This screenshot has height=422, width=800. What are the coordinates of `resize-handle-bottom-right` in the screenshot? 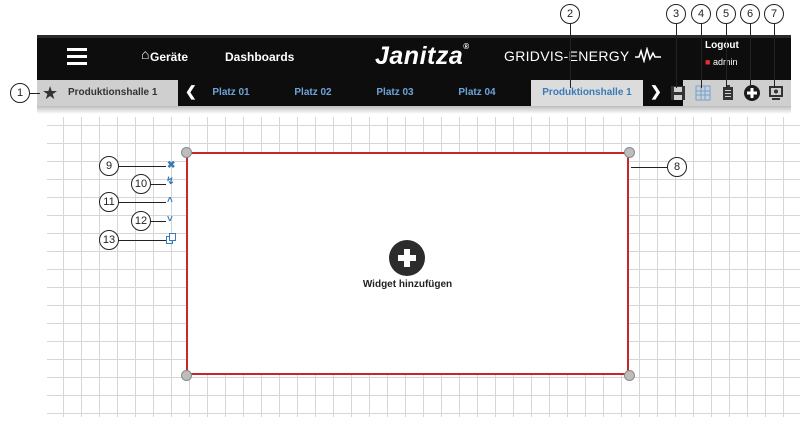 It's located at (629, 375).